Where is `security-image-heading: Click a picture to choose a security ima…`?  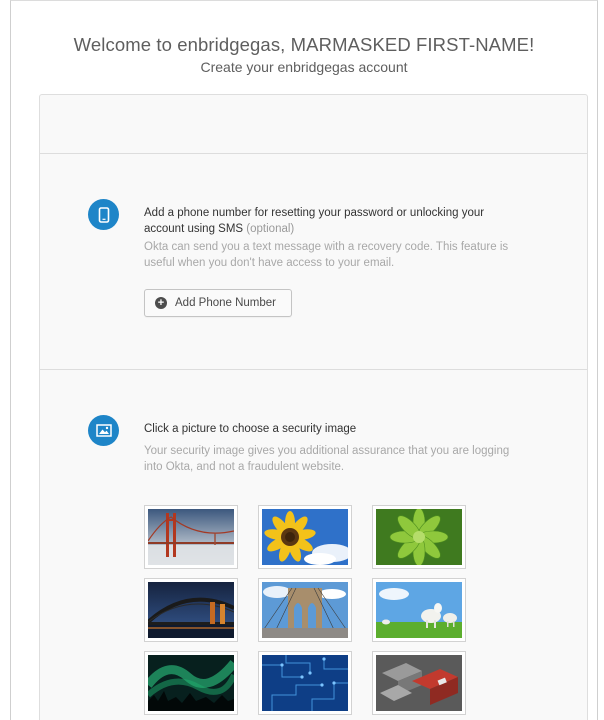 security-image-heading: Click a picture to choose a security ima… is located at coordinates (250, 429).